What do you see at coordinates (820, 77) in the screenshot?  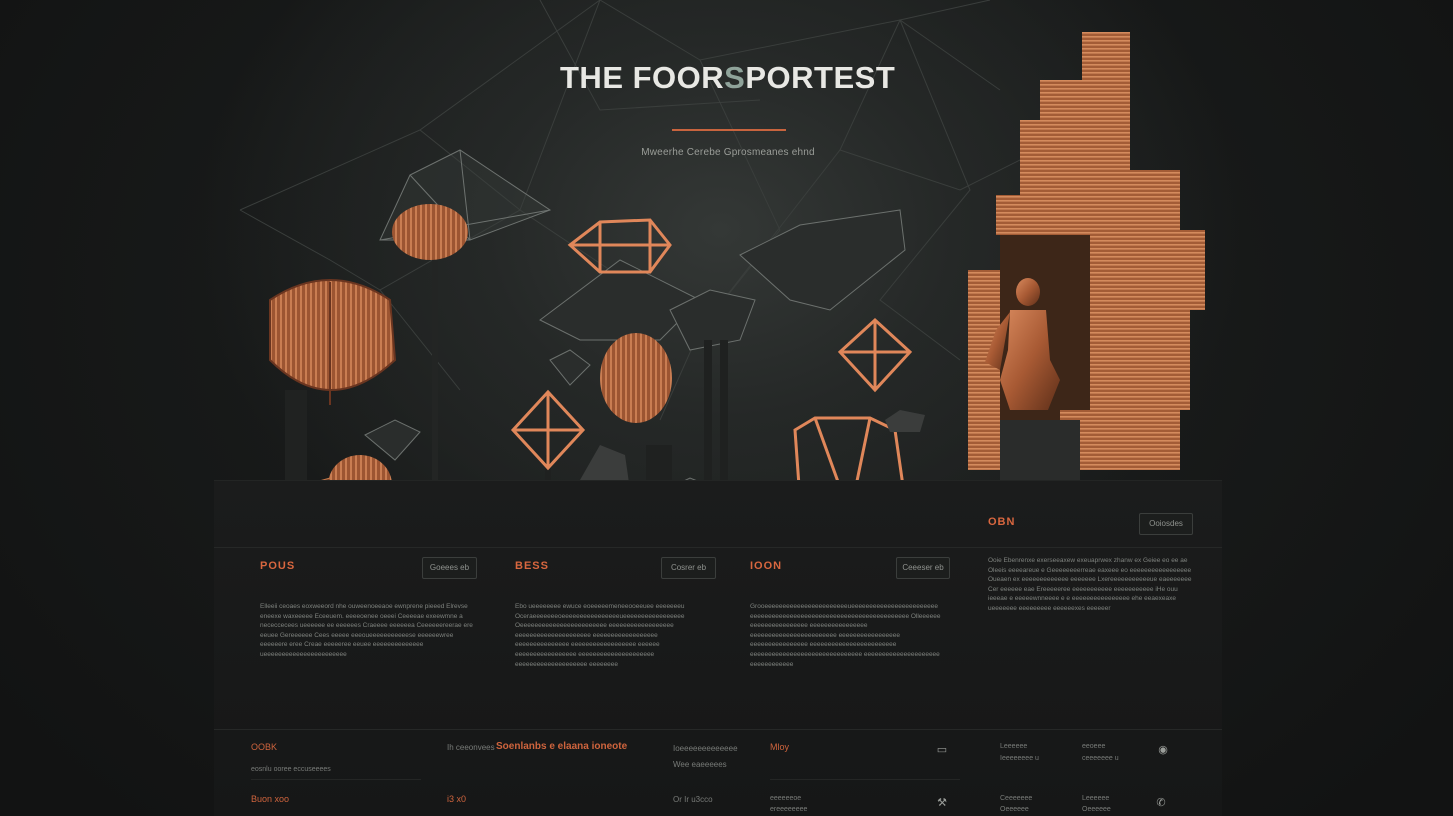 I see `title-end: PORTEST` at bounding box center [820, 77].